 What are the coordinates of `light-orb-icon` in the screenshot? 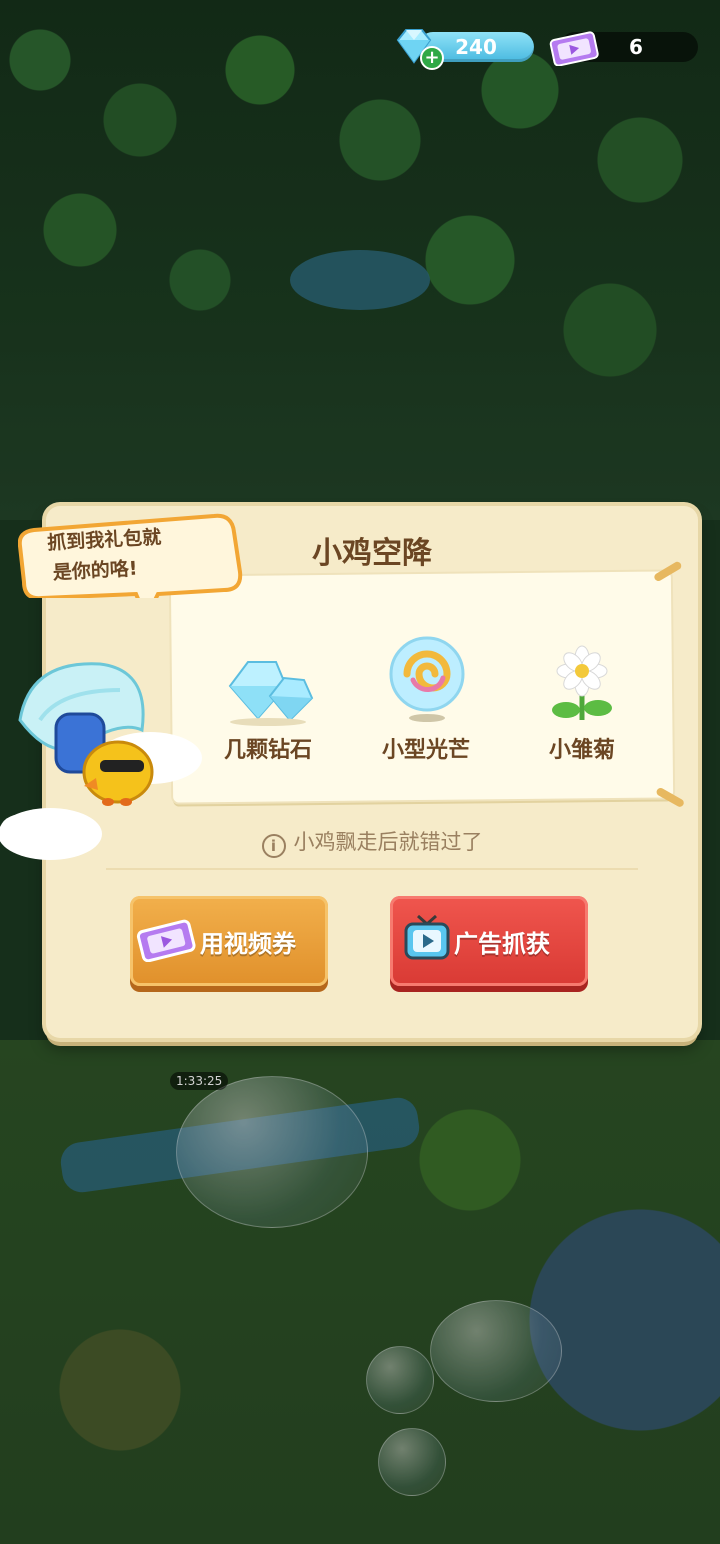 It's located at (427, 679).